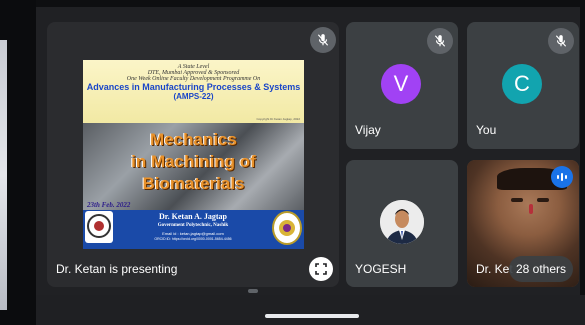 This screenshot has width=585, height=325. What do you see at coordinates (253, 291) in the screenshot?
I see `page-indicator` at bounding box center [253, 291].